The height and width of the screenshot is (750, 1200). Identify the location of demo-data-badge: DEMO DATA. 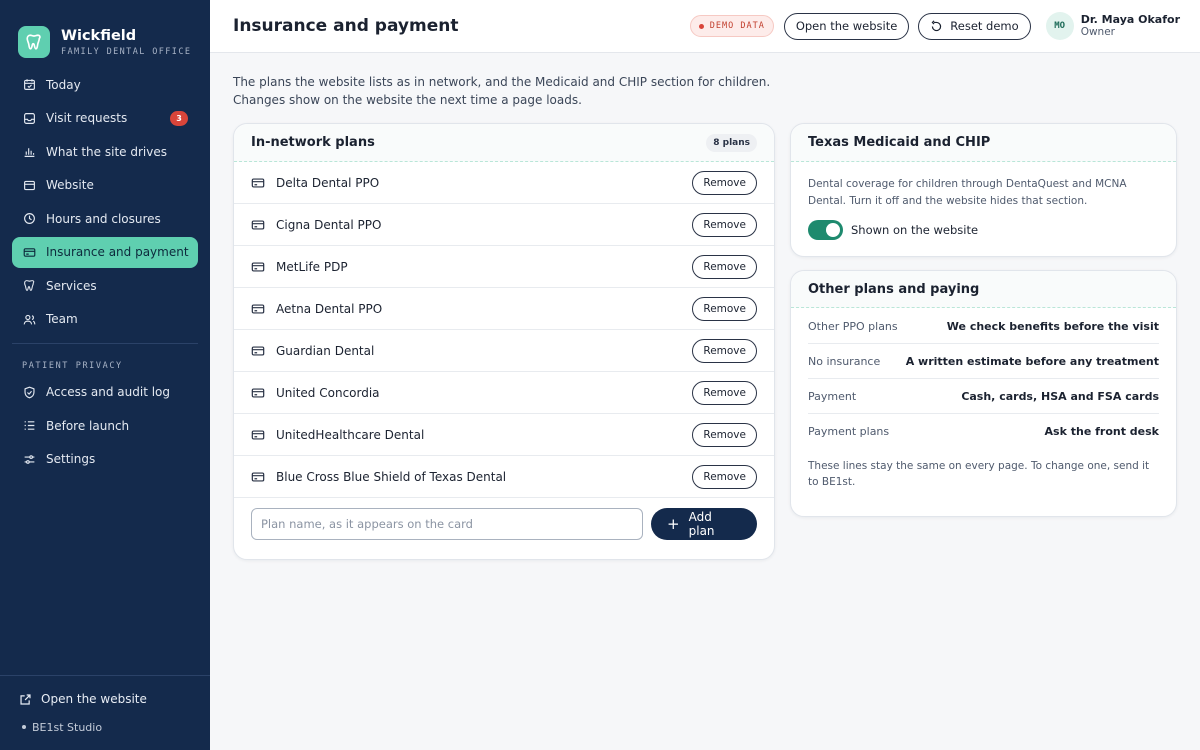
(731, 26).